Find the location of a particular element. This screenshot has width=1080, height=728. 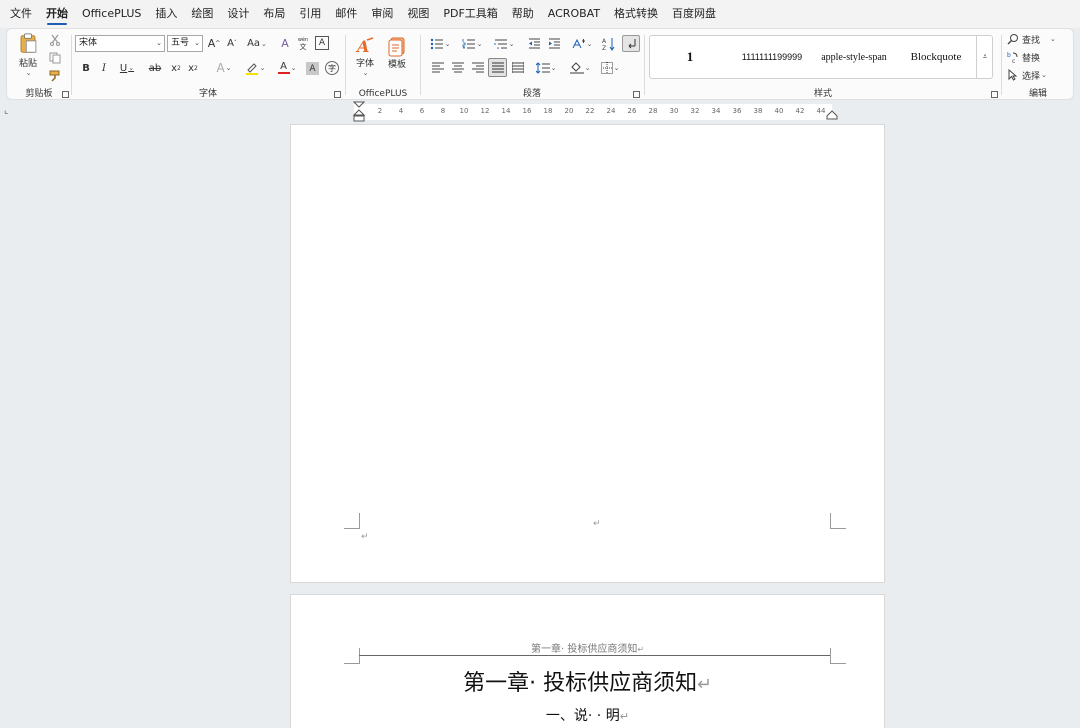

paste-icon is located at coordinates (28, 43).